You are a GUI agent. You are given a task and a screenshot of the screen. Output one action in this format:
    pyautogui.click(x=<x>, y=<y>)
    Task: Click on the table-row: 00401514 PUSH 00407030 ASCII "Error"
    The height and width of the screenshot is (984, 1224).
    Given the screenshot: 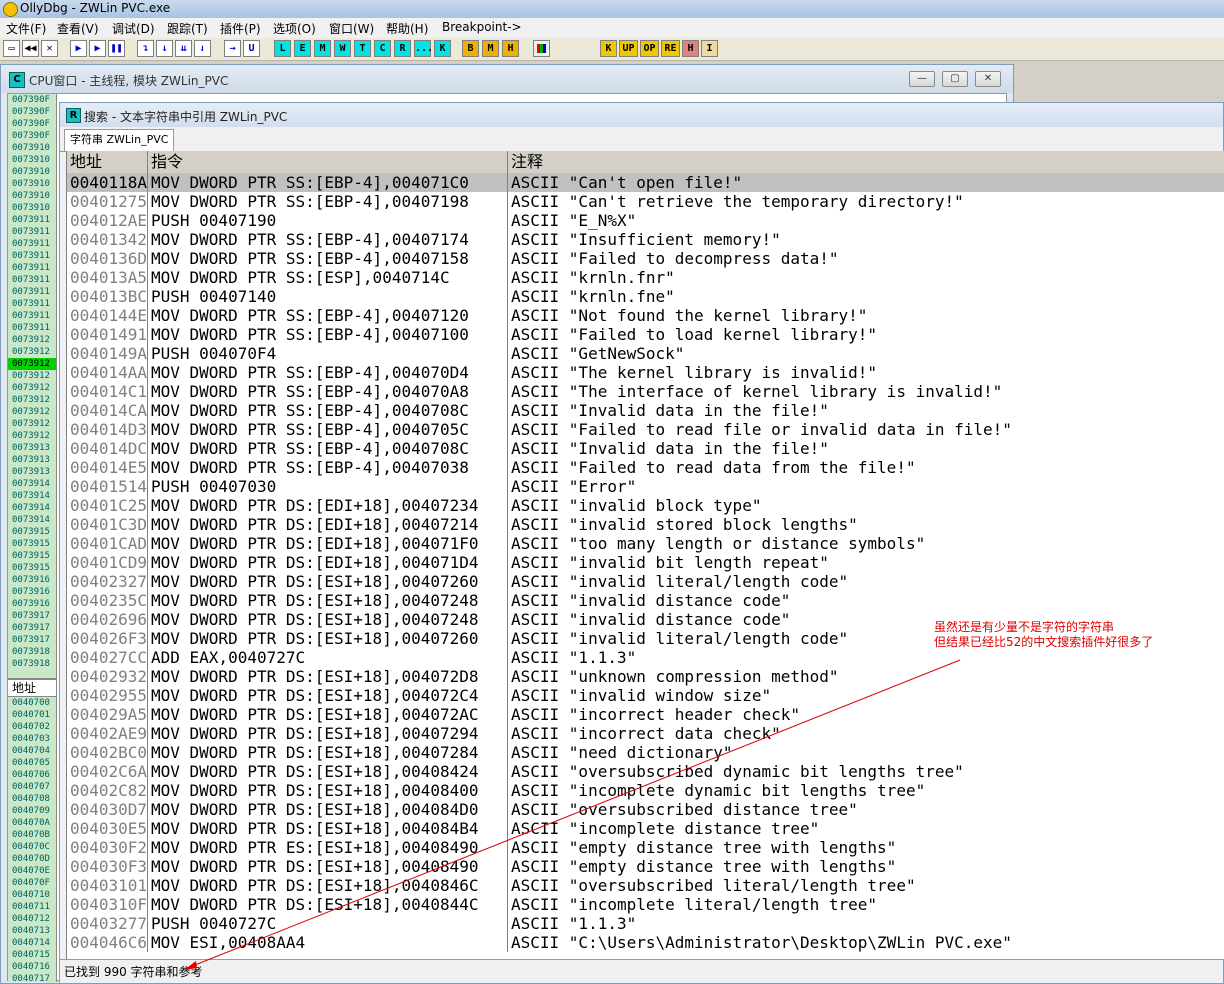 What is the action you would take?
    pyautogui.click(x=645, y=486)
    